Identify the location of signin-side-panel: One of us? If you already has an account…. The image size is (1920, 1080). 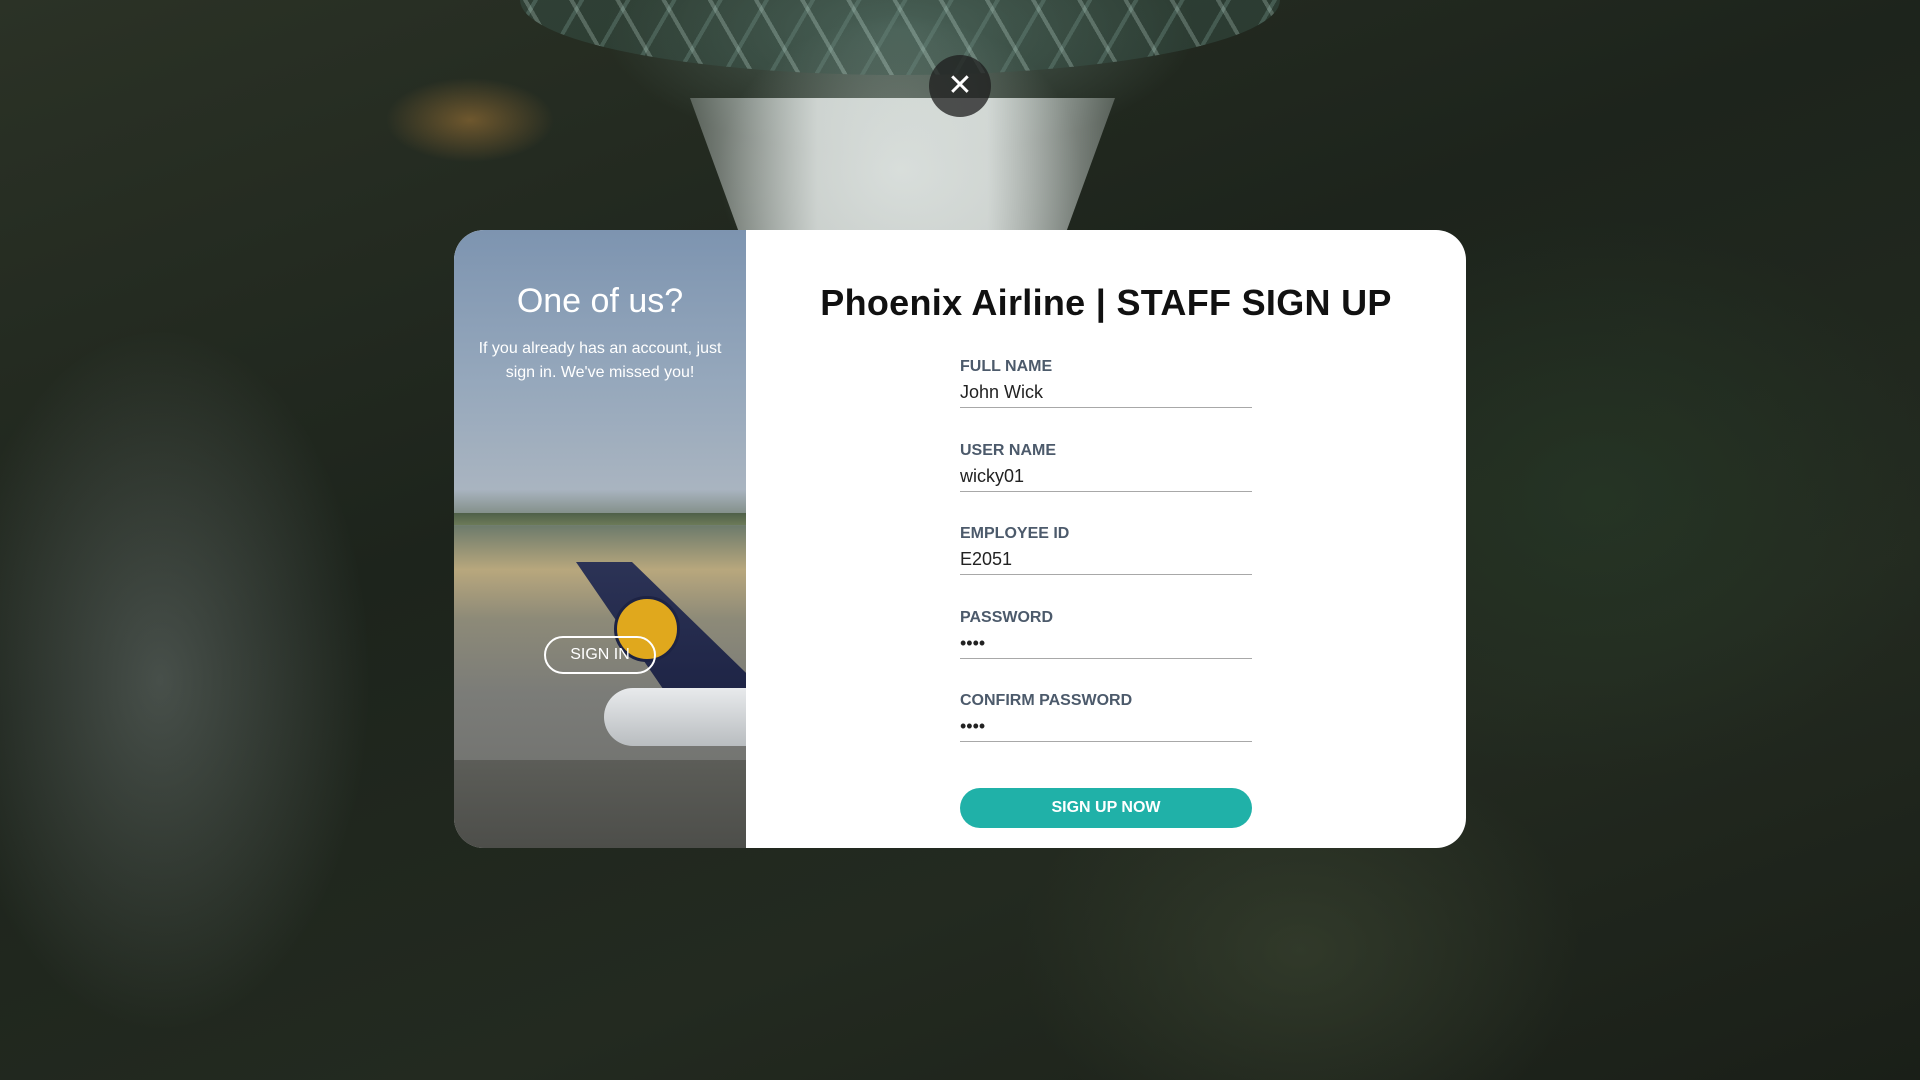
(600, 539).